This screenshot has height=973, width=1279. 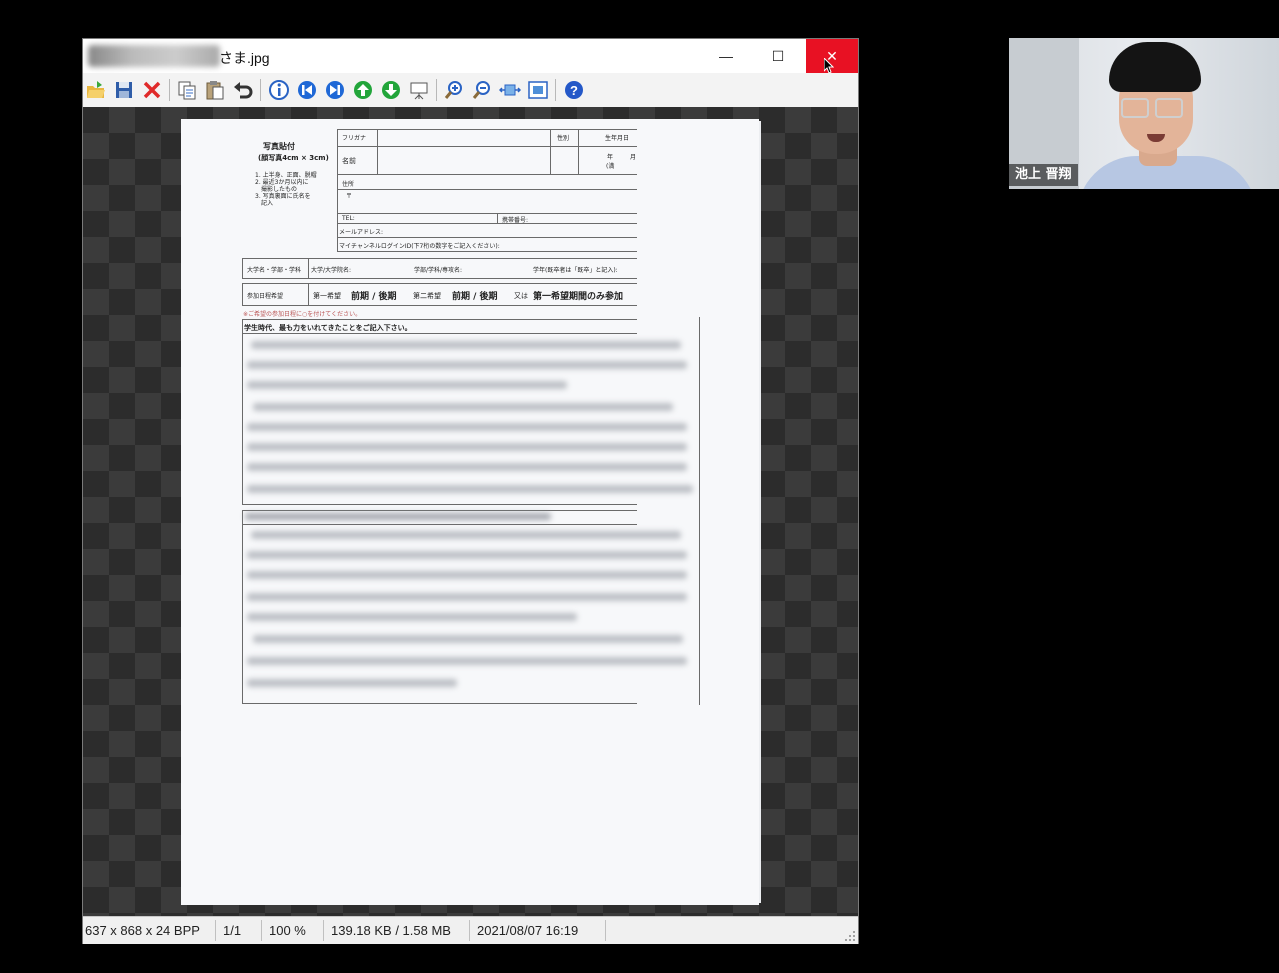 What do you see at coordinates (610, 166) in the screenshot?
I see `age-label: (満` at bounding box center [610, 166].